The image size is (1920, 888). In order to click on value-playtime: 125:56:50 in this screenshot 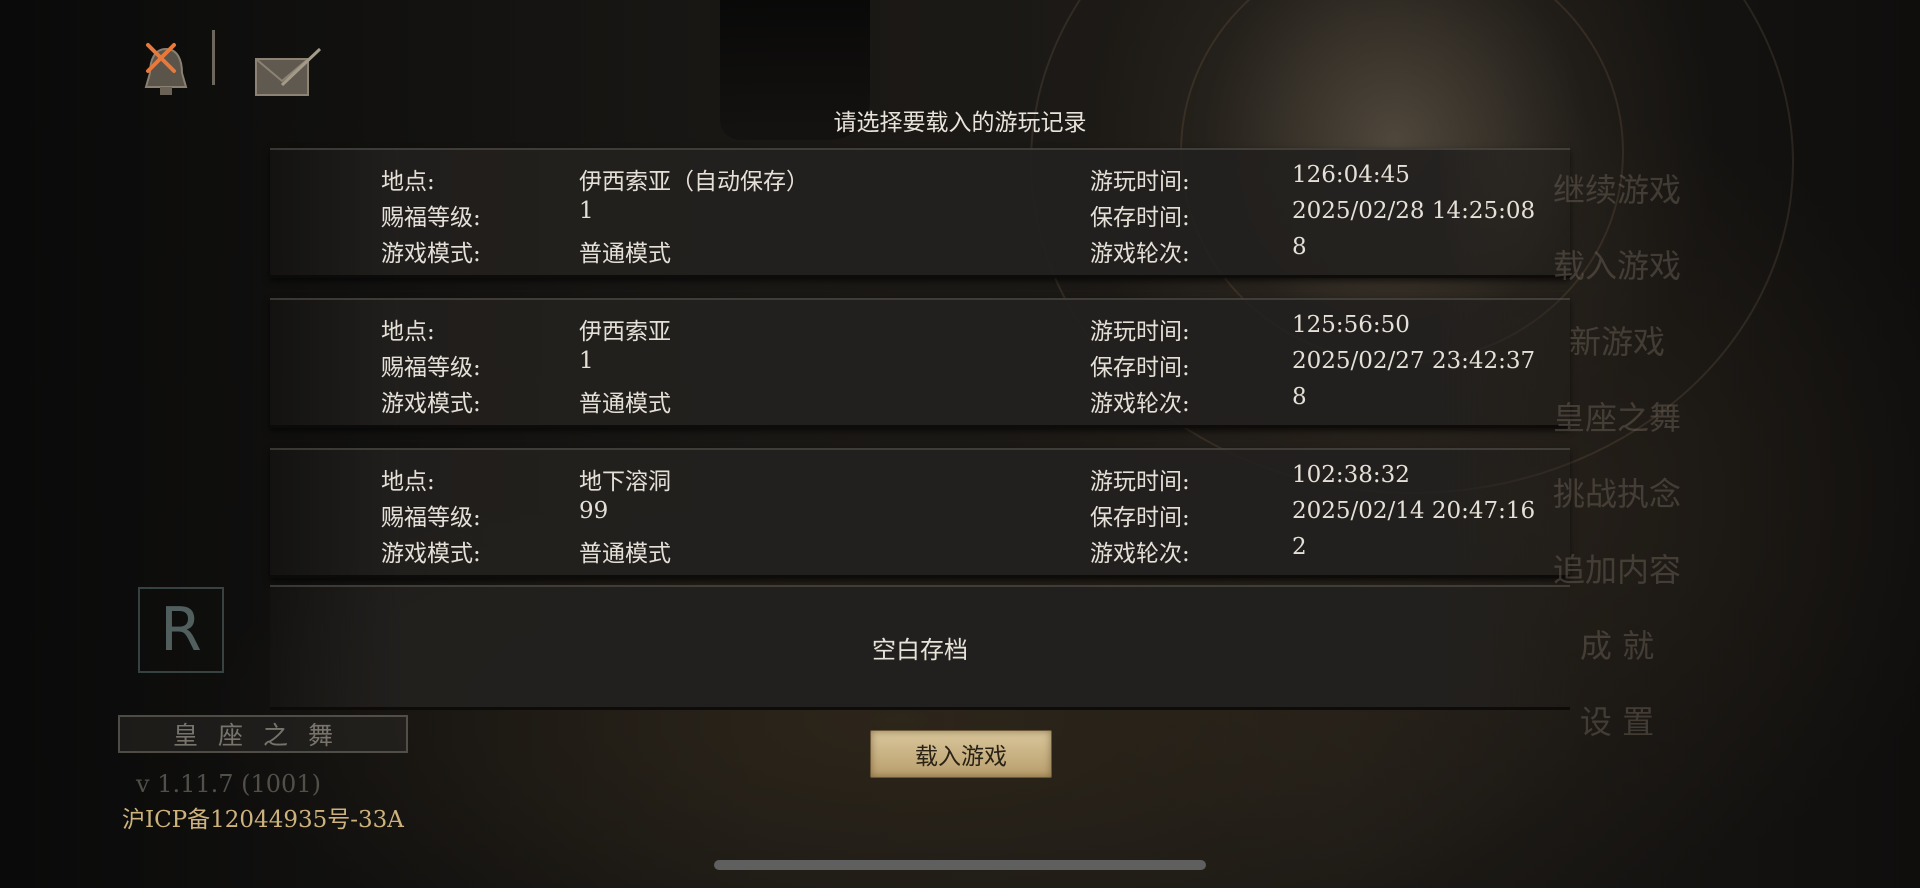, I will do `click(1351, 325)`.